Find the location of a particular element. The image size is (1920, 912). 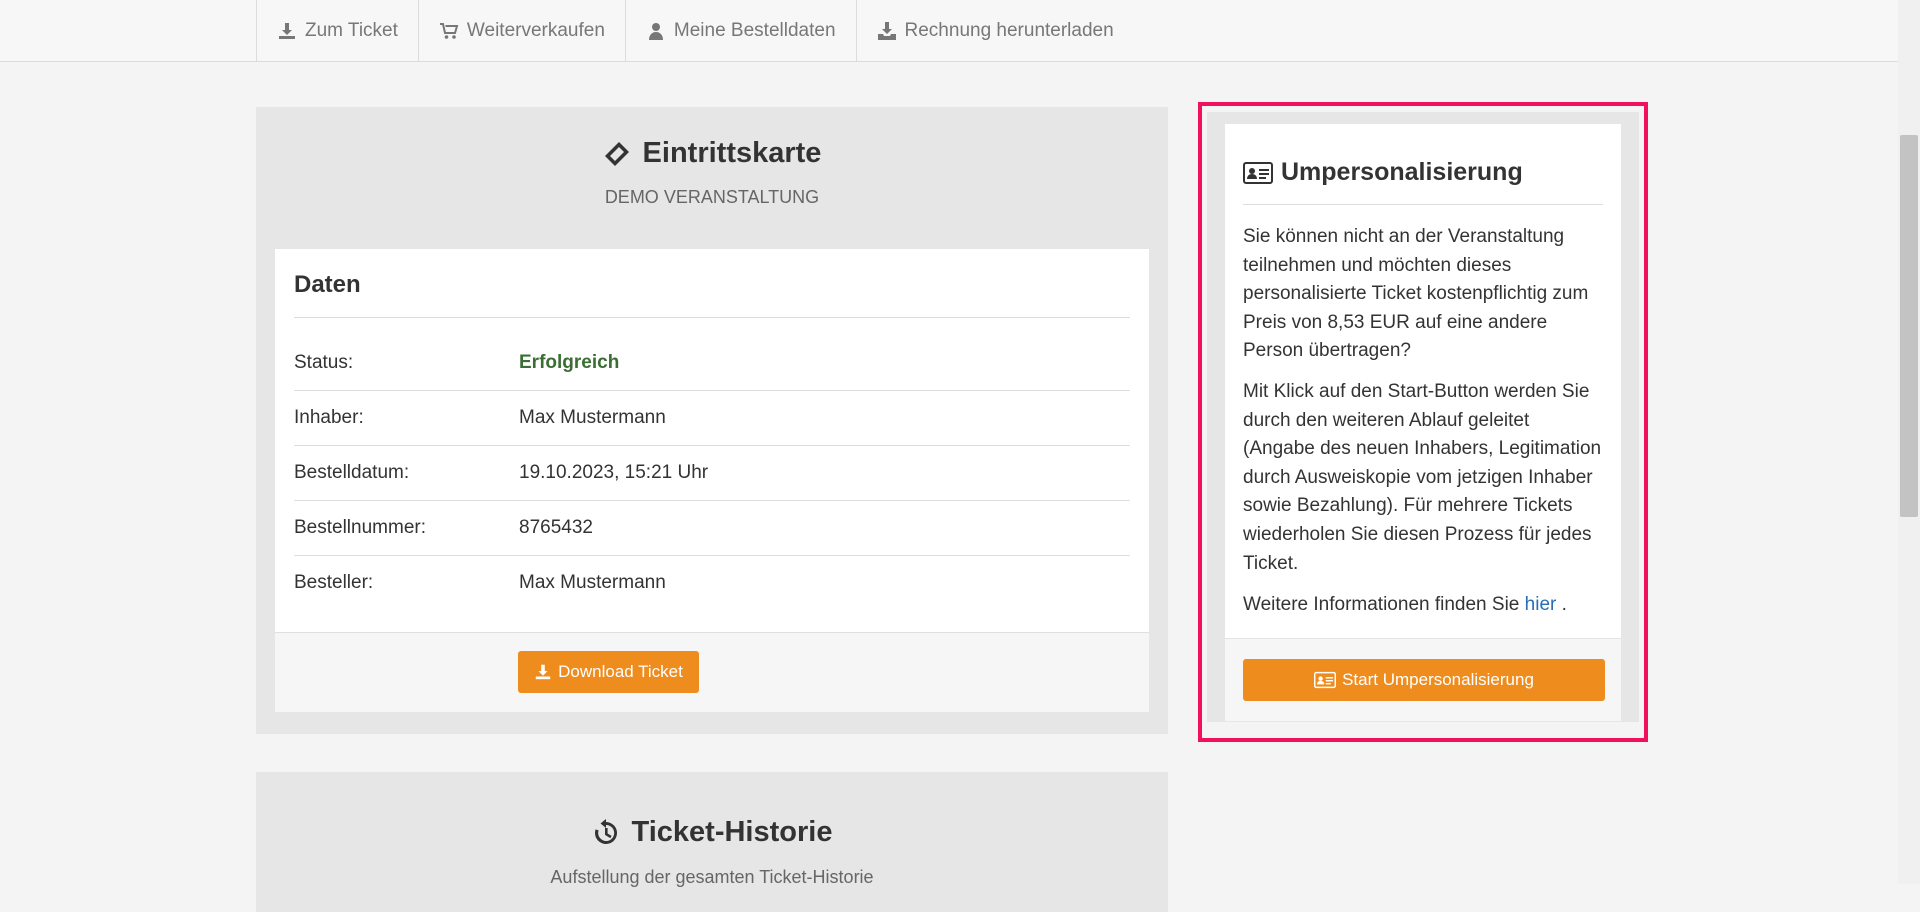

table-row: Bestelldatum: 19.10.2023, 15:21 Uhr is located at coordinates (712, 473).